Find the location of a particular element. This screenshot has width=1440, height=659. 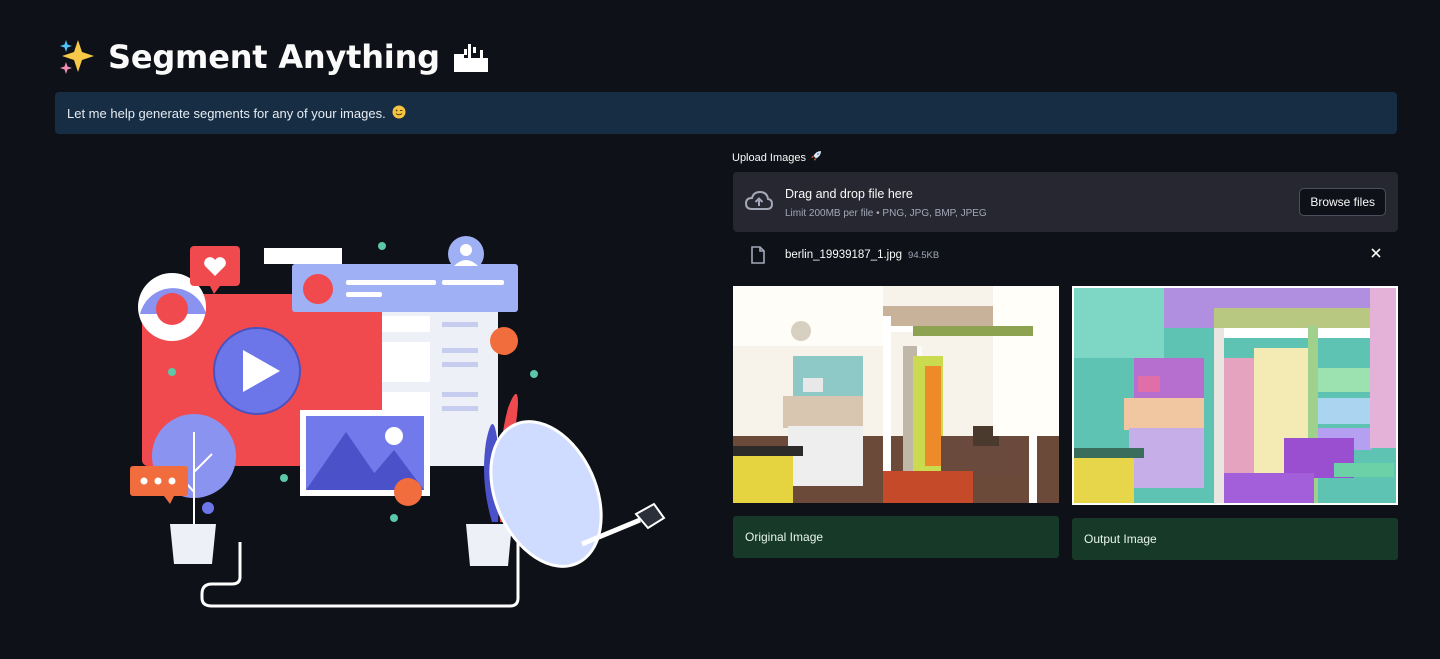

original-image is located at coordinates (896, 394).